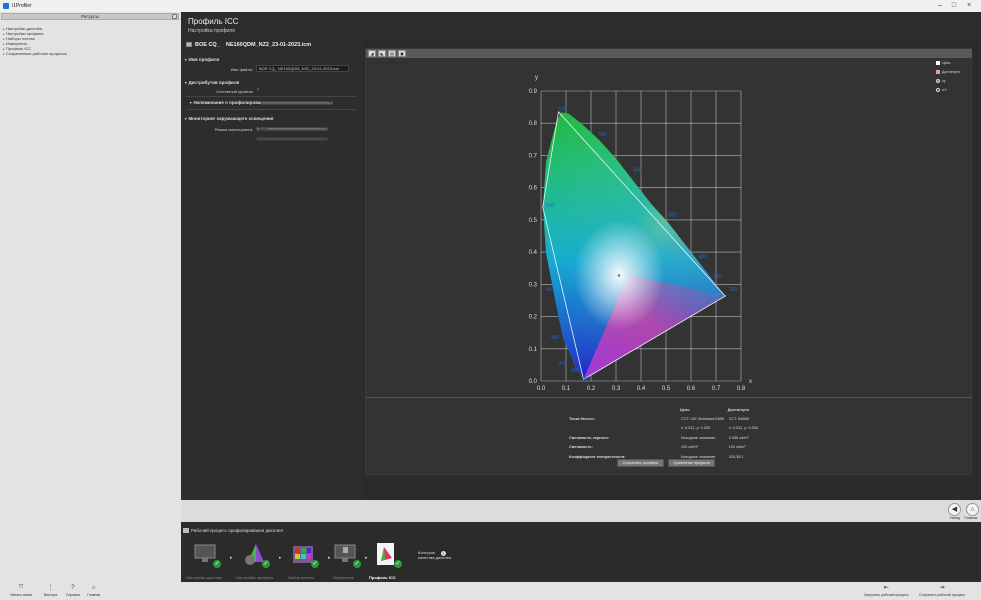 The image size is (981, 600). Describe the element at coordinates (691, 463) in the screenshot. I see `compare-profile-button: Сравнение профиля` at that location.